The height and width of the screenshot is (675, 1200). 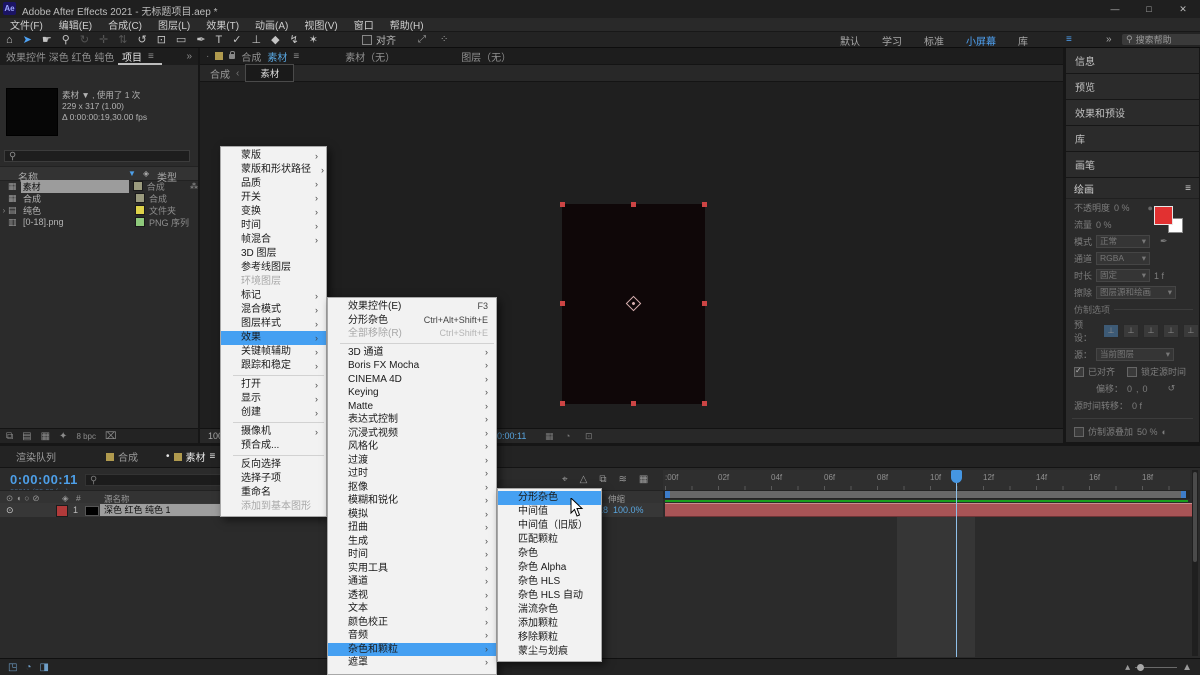 What do you see at coordinates (190, 456) in the screenshot?
I see `tab-footage-timeline: • 素材 ≡` at bounding box center [190, 456].